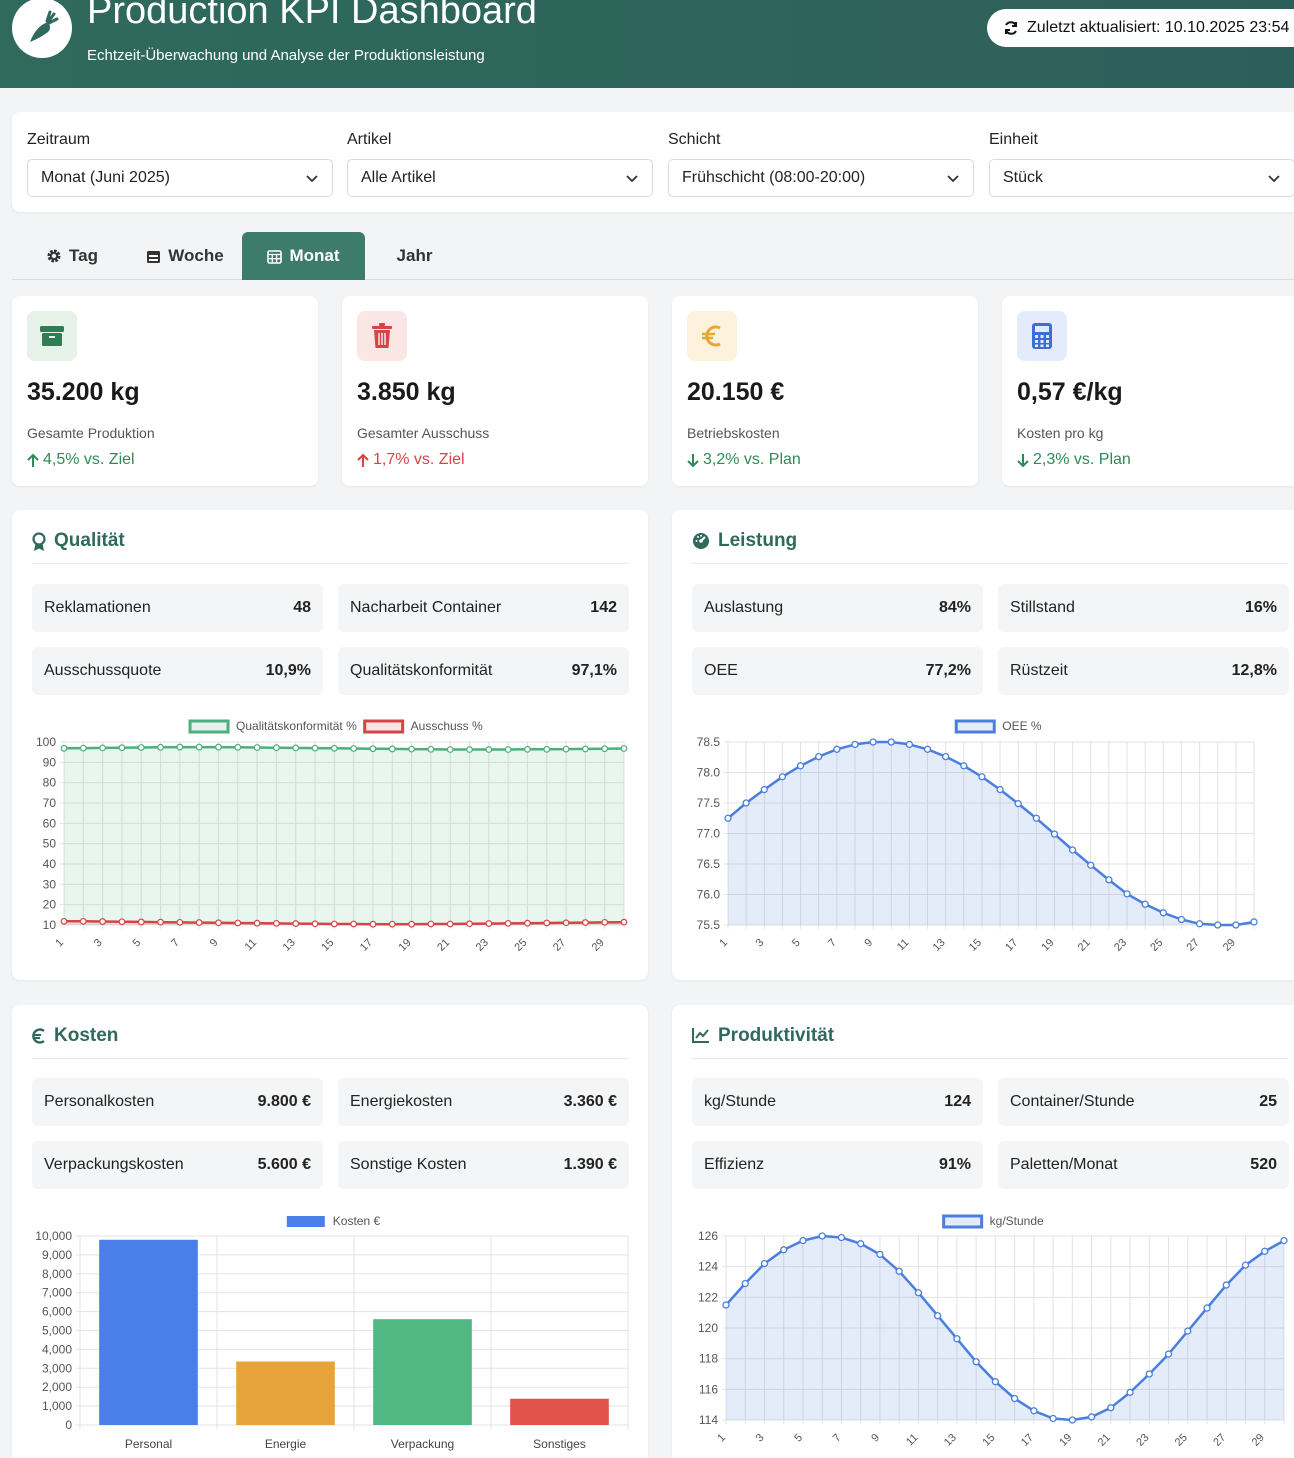 The image size is (1294, 1458). Describe the element at coordinates (302, 607) in the screenshot. I see `metric-value: 48` at that location.